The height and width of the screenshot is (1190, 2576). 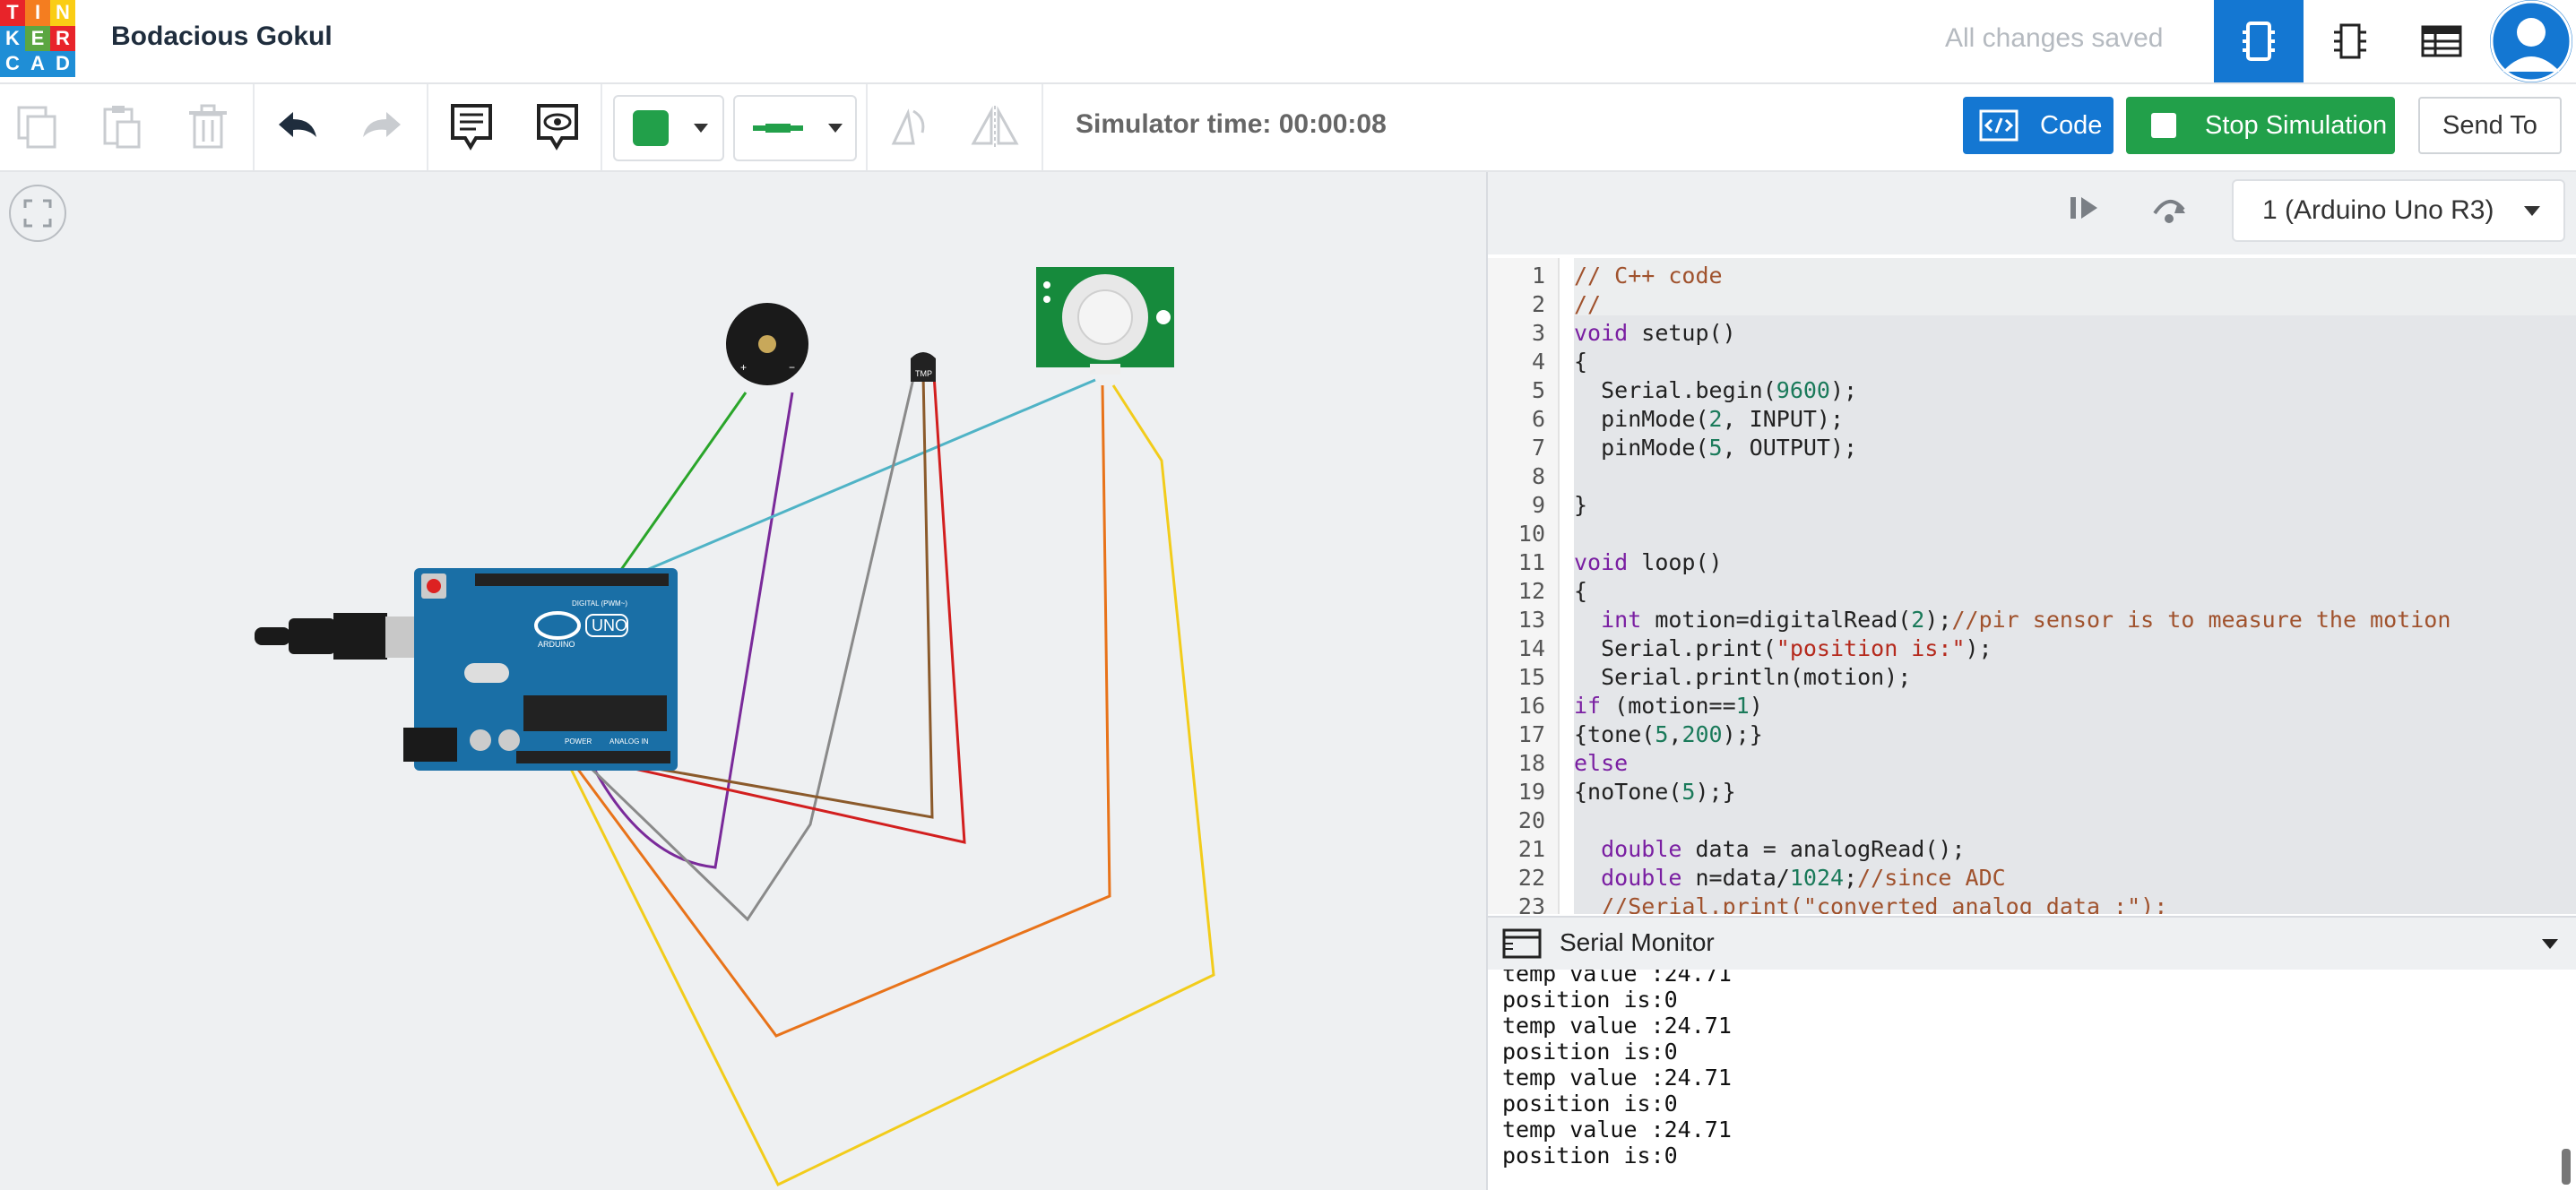 I want to click on code-line: void setup(), so click(x=1655, y=334).